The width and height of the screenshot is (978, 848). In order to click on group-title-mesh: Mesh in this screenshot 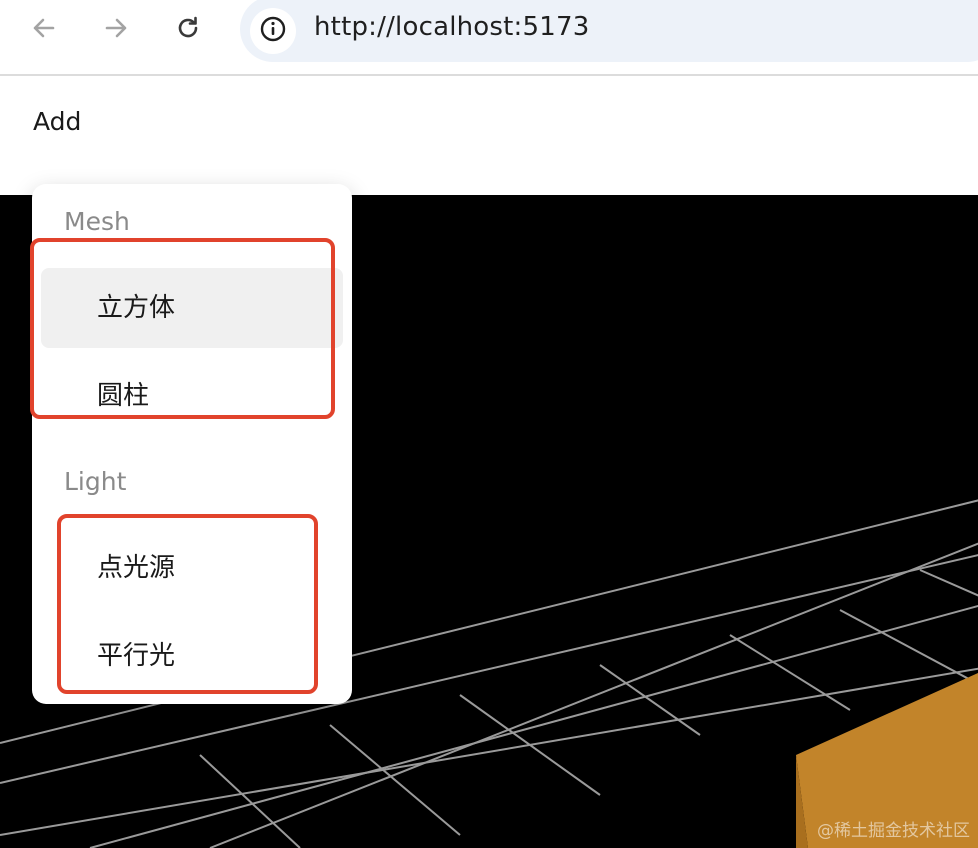, I will do `click(97, 221)`.